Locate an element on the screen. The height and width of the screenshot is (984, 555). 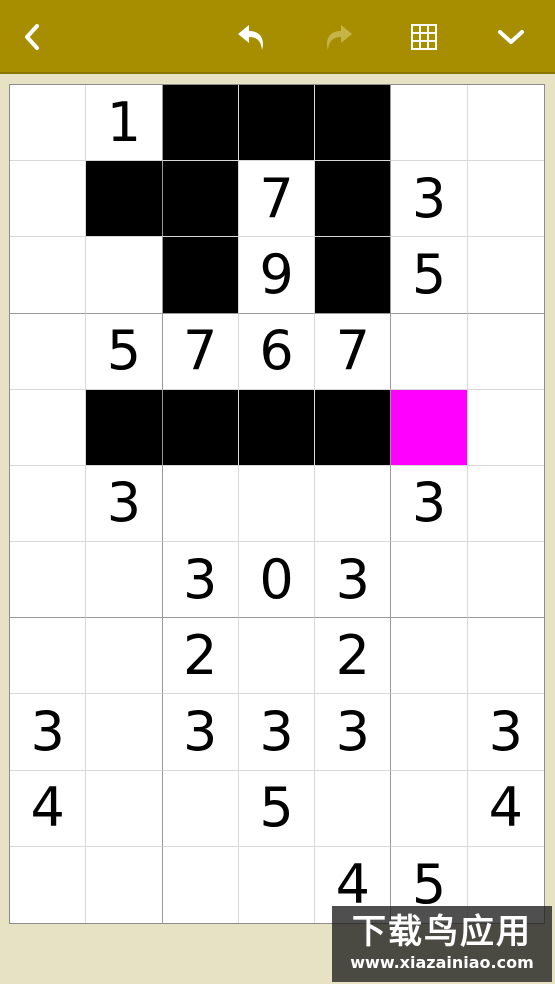
redo-button is located at coordinates (338, 37).